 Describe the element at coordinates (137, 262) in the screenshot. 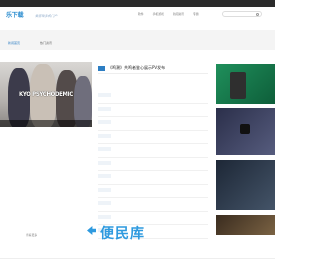

I see `footer-section-header` at that location.